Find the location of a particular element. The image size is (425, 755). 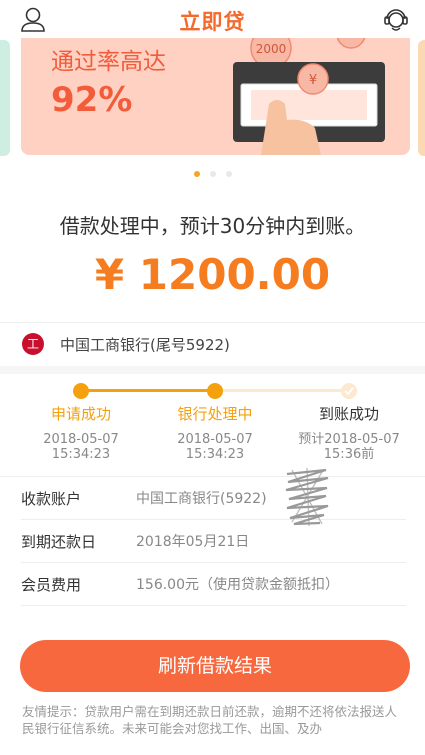

icbc-logo-icon: 工 is located at coordinates (33, 344).